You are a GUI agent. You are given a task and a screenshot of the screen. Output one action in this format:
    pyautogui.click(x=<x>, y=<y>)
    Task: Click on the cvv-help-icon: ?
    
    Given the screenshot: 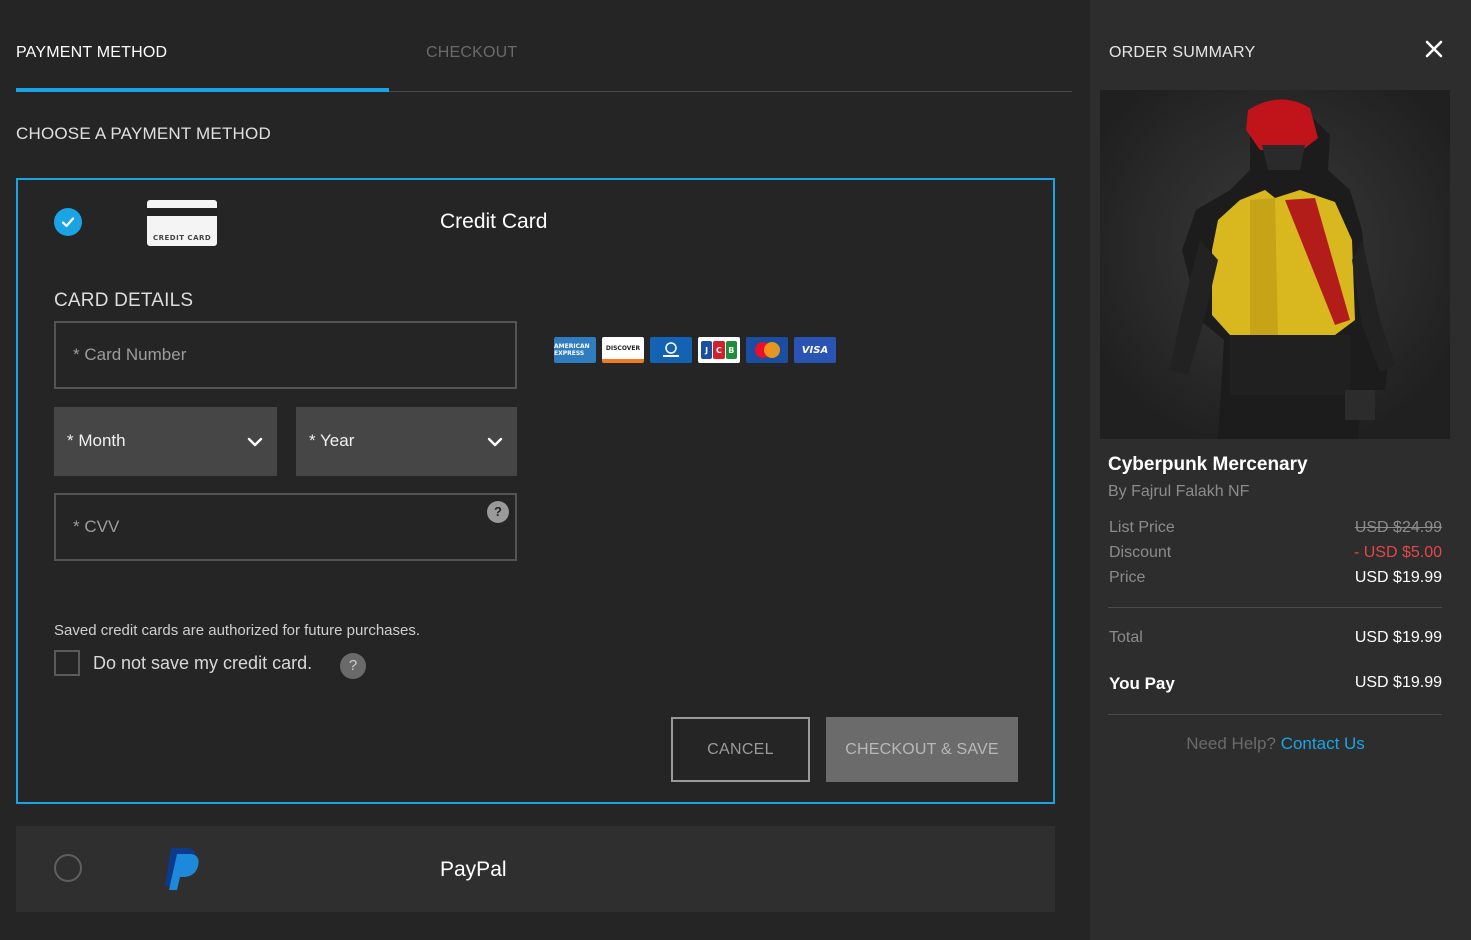 What is the action you would take?
    pyautogui.click(x=498, y=512)
    